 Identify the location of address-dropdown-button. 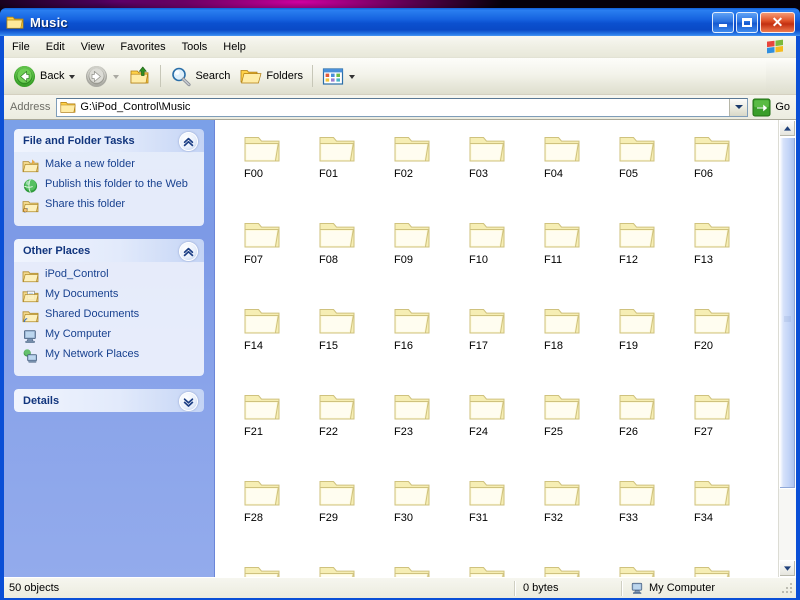
(738, 107).